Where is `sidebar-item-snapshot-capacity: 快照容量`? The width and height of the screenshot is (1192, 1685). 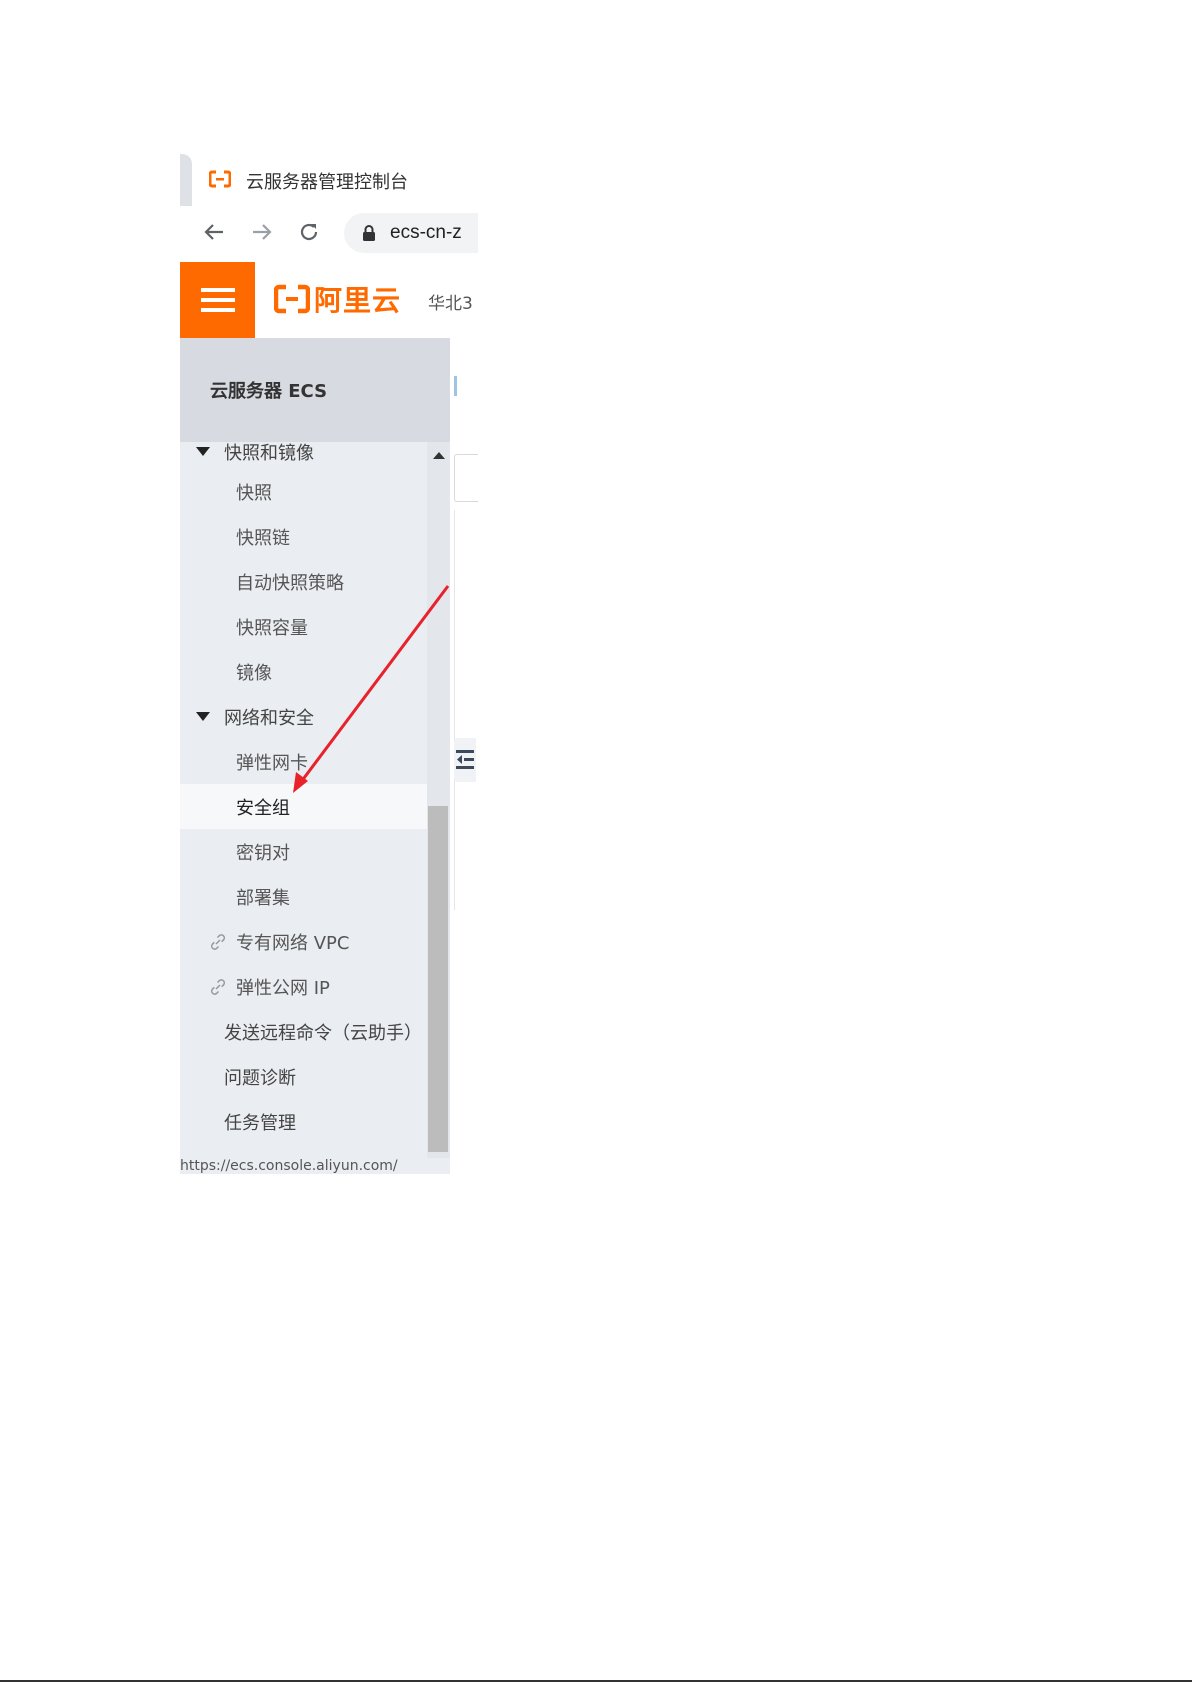 sidebar-item-snapshot-capacity: 快照容量 is located at coordinates (304, 626).